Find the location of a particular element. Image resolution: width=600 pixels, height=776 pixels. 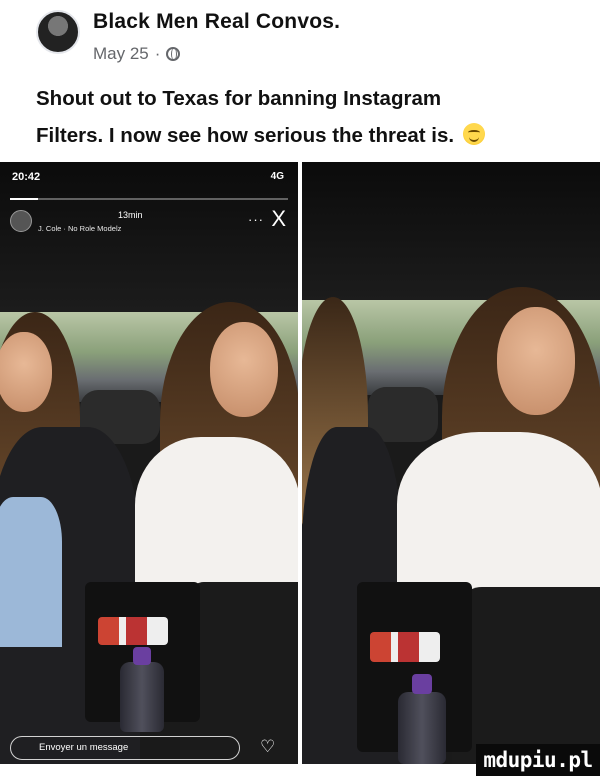

heart-icon: ♡ is located at coordinates (268, 746).